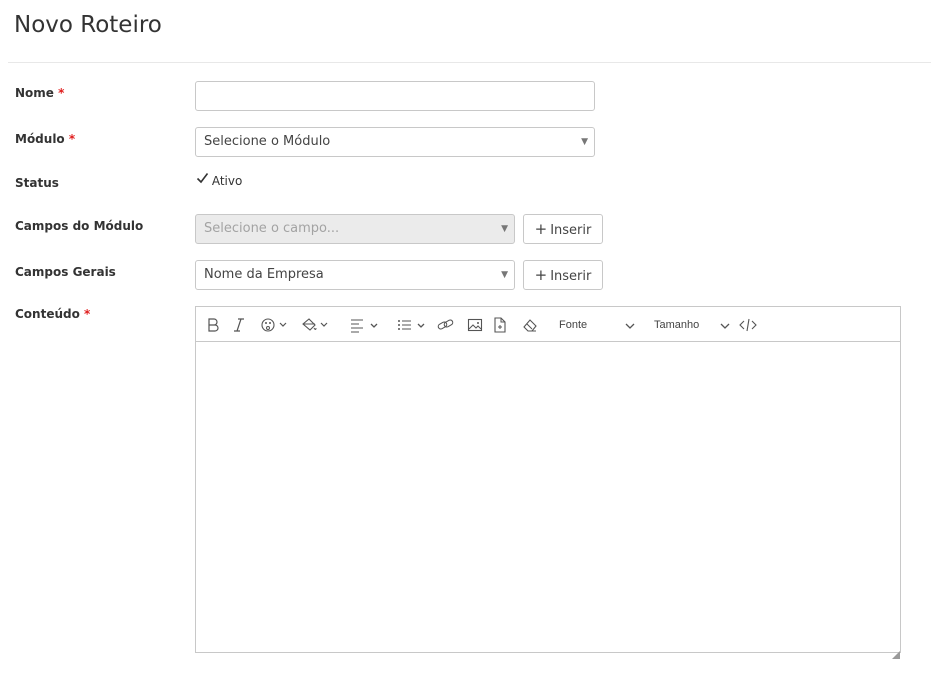 Image resolution: width=931 pixels, height=680 pixels. I want to click on campos-gerais-inserir-button: + Inserir, so click(563, 275).